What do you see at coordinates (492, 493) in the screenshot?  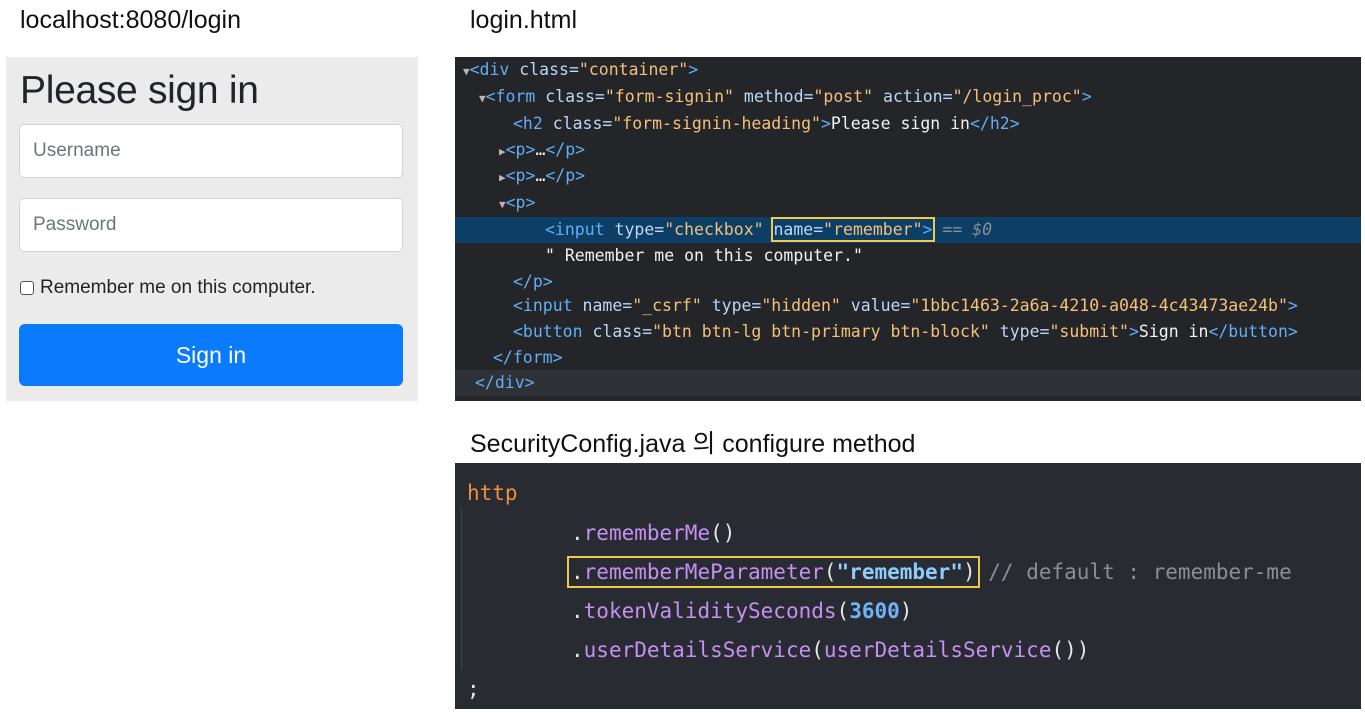 I see `code-line-http: http` at bounding box center [492, 493].